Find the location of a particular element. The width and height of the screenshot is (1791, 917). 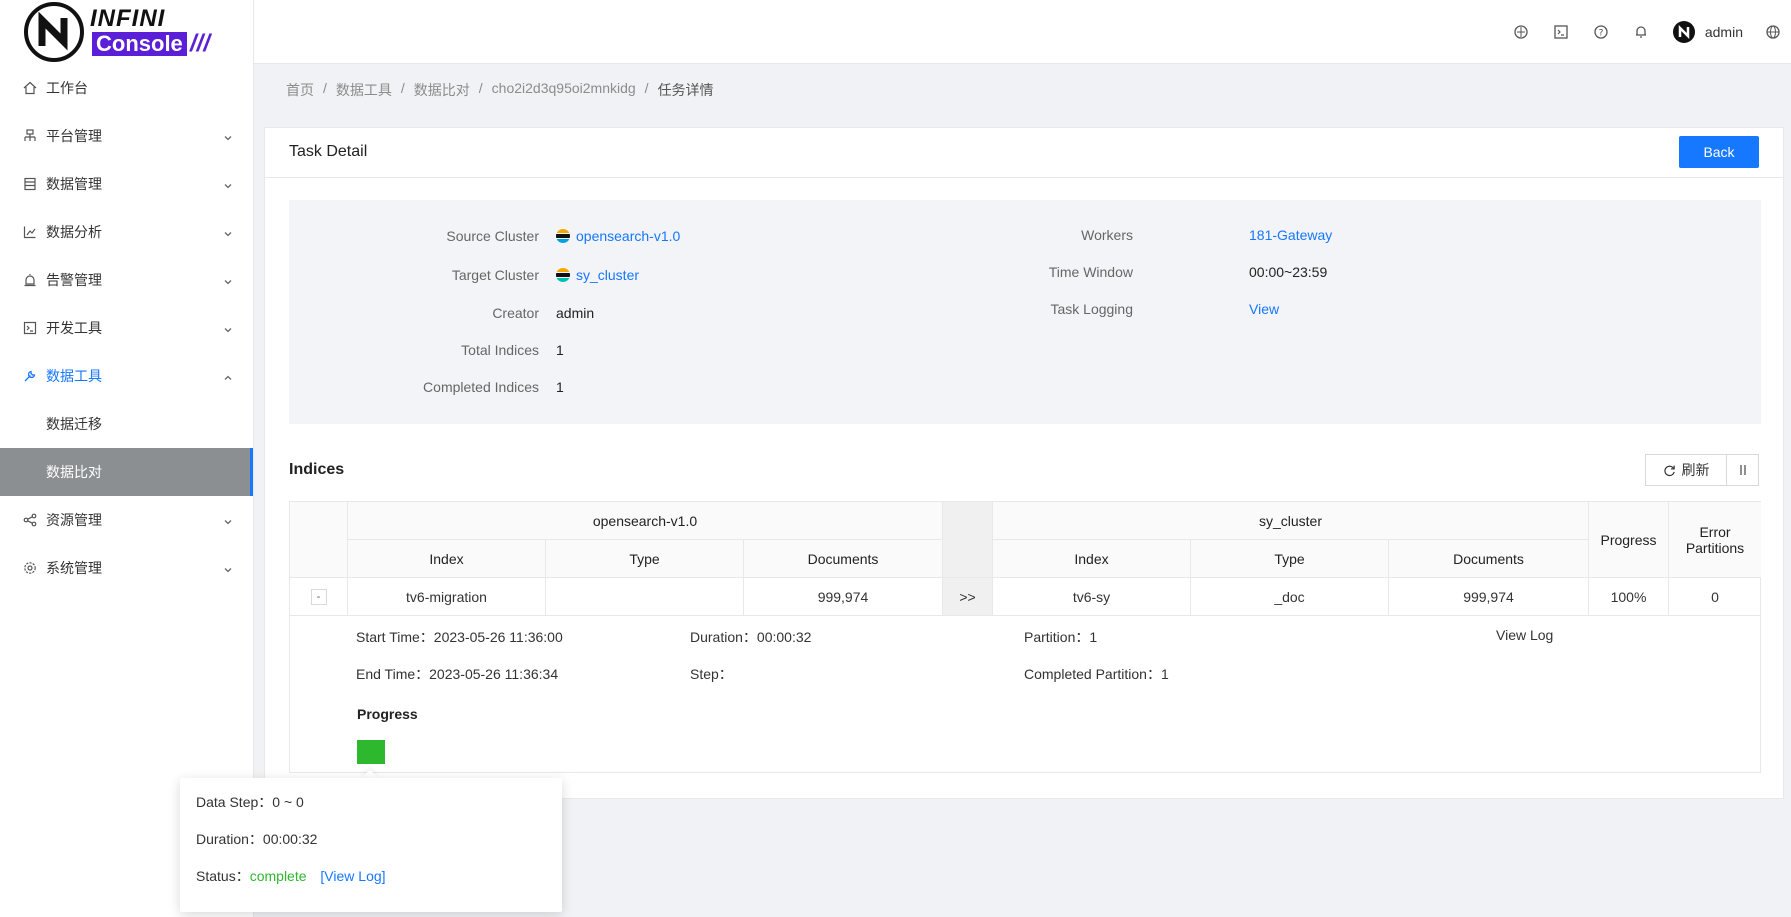

sidebar-subitem-comparison: 数据比对 is located at coordinates (126, 472).